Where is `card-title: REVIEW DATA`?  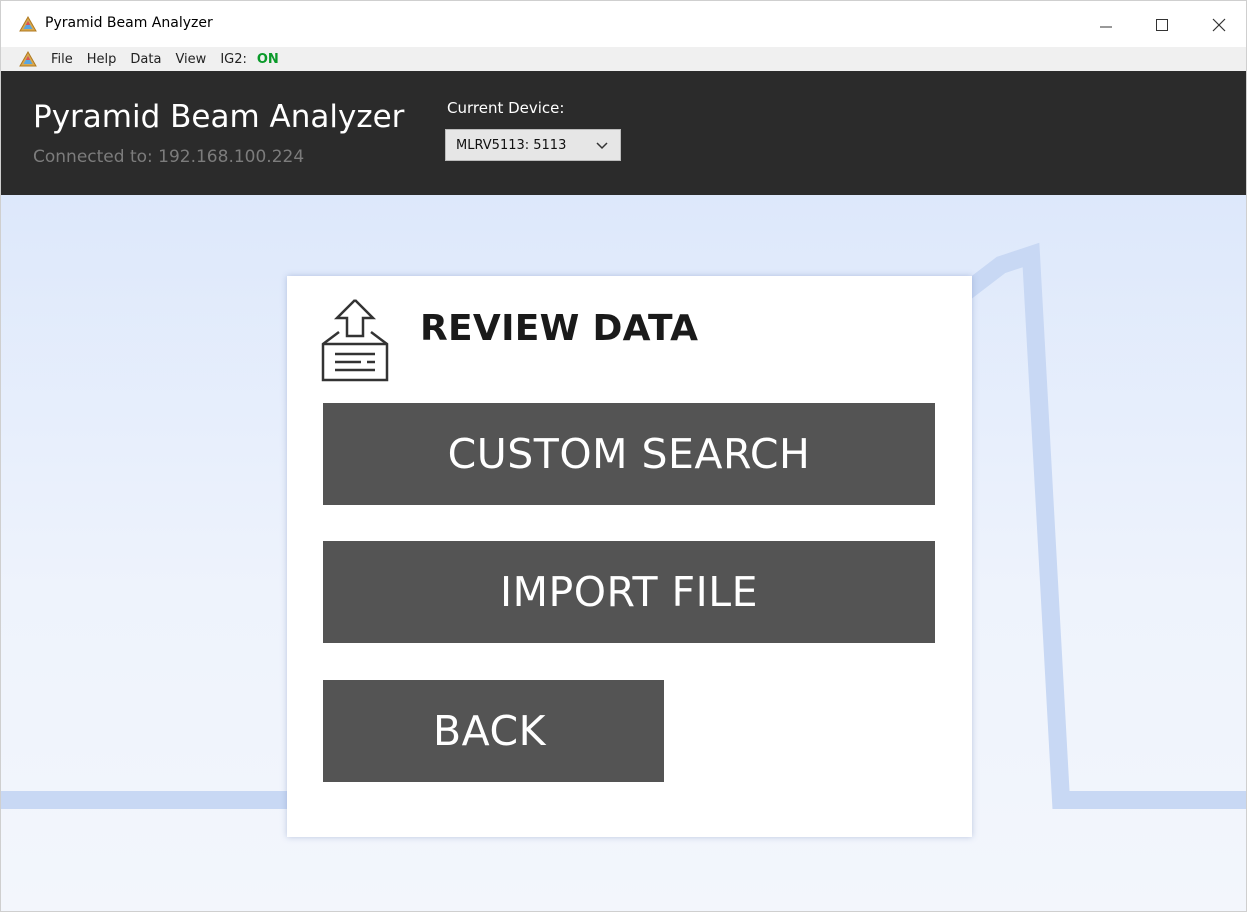
card-title: REVIEW DATA is located at coordinates (559, 328).